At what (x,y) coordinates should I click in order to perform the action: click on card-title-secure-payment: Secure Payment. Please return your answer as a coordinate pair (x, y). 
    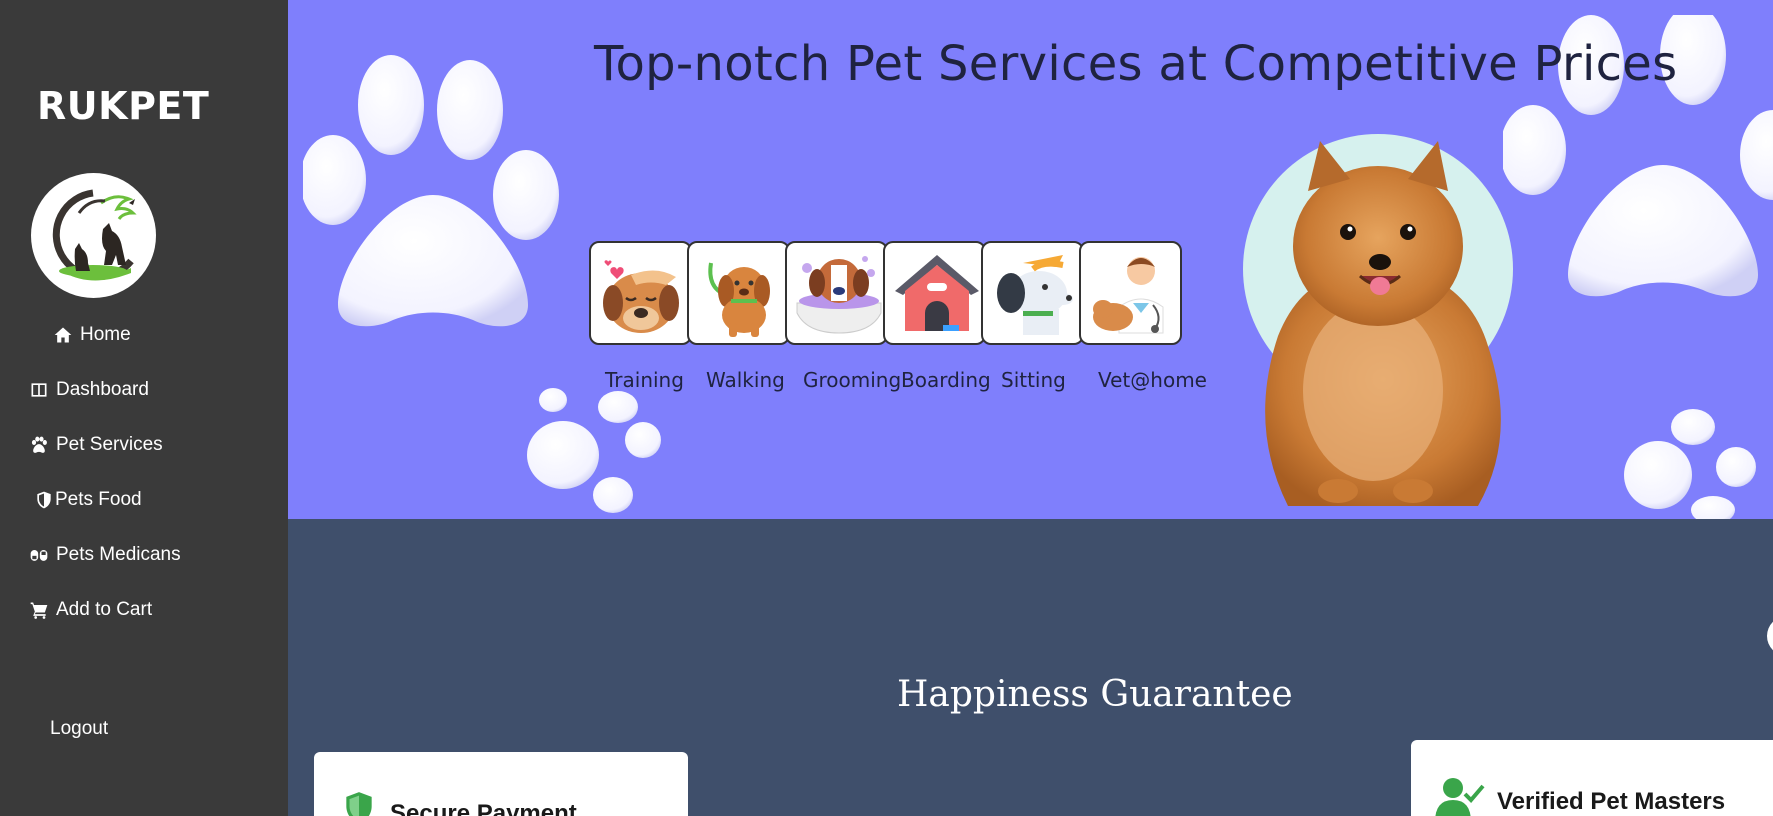
    Looking at the image, I should click on (483, 808).